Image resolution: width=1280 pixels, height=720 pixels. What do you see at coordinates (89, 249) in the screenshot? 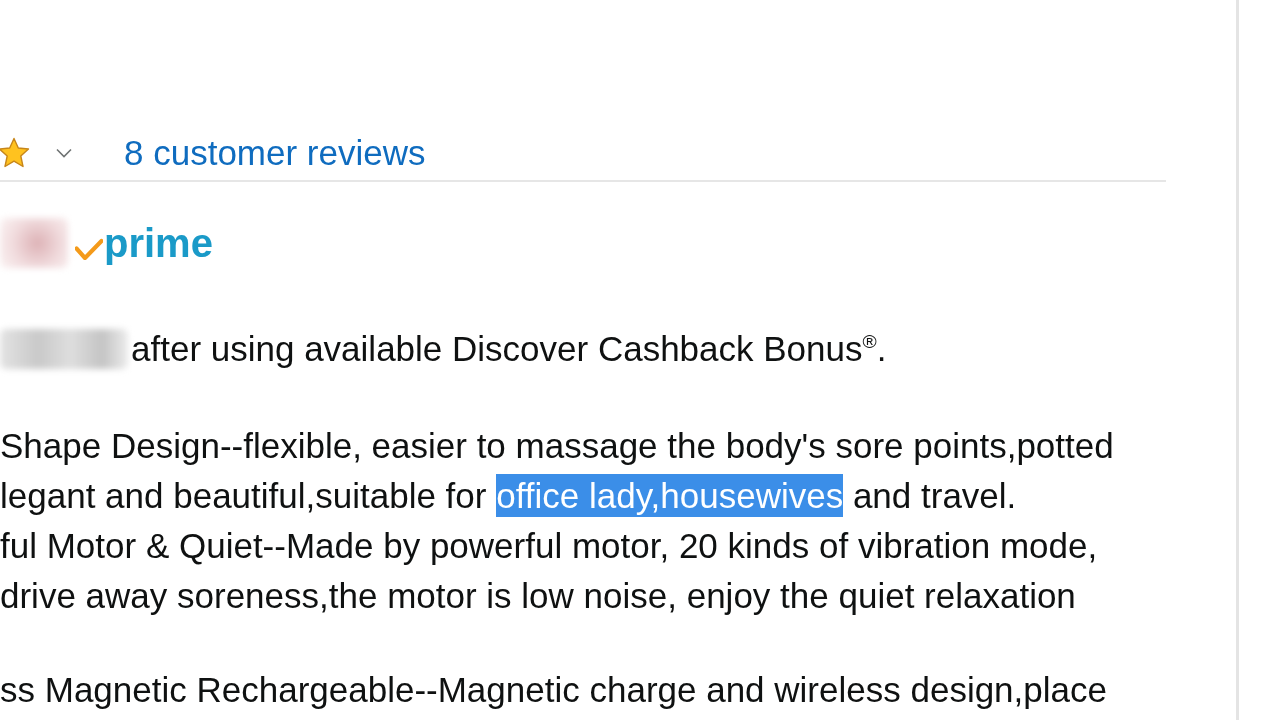
I see `check-icon` at bounding box center [89, 249].